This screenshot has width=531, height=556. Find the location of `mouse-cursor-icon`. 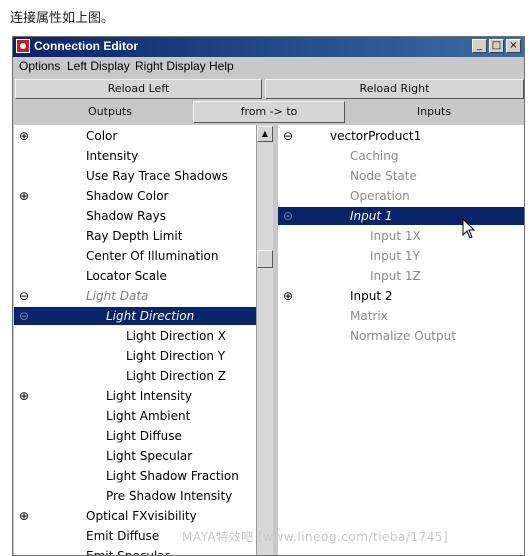

mouse-cursor-icon is located at coordinates (469, 228).